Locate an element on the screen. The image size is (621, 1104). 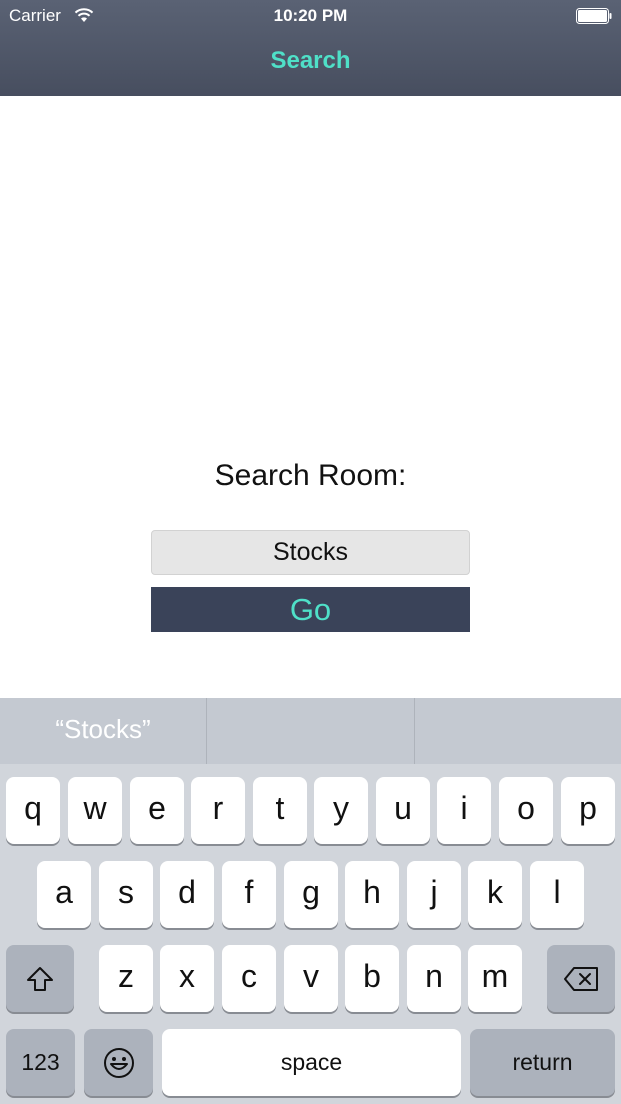
key-t: t is located at coordinates (280, 810).